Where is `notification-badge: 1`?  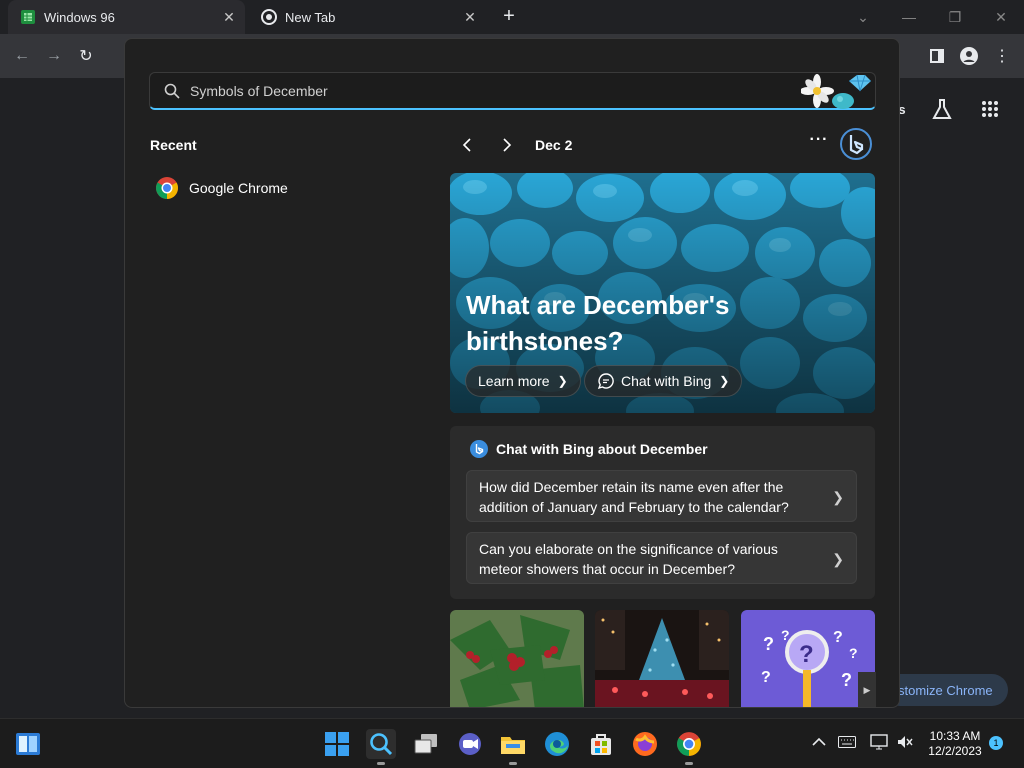 notification-badge: 1 is located at coordinates (996, 743).